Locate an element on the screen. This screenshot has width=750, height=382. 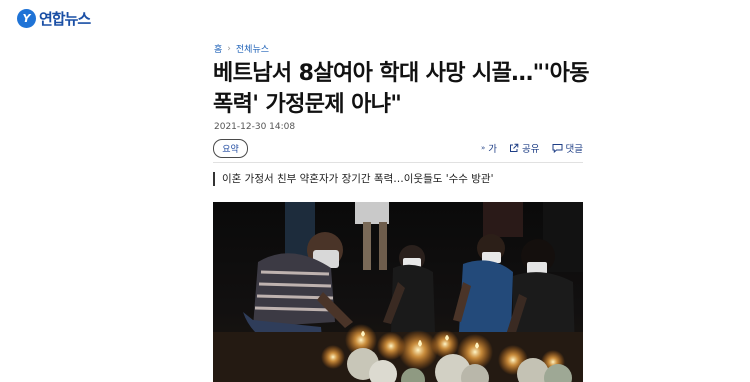
divider is located at coordinates (398, 162).